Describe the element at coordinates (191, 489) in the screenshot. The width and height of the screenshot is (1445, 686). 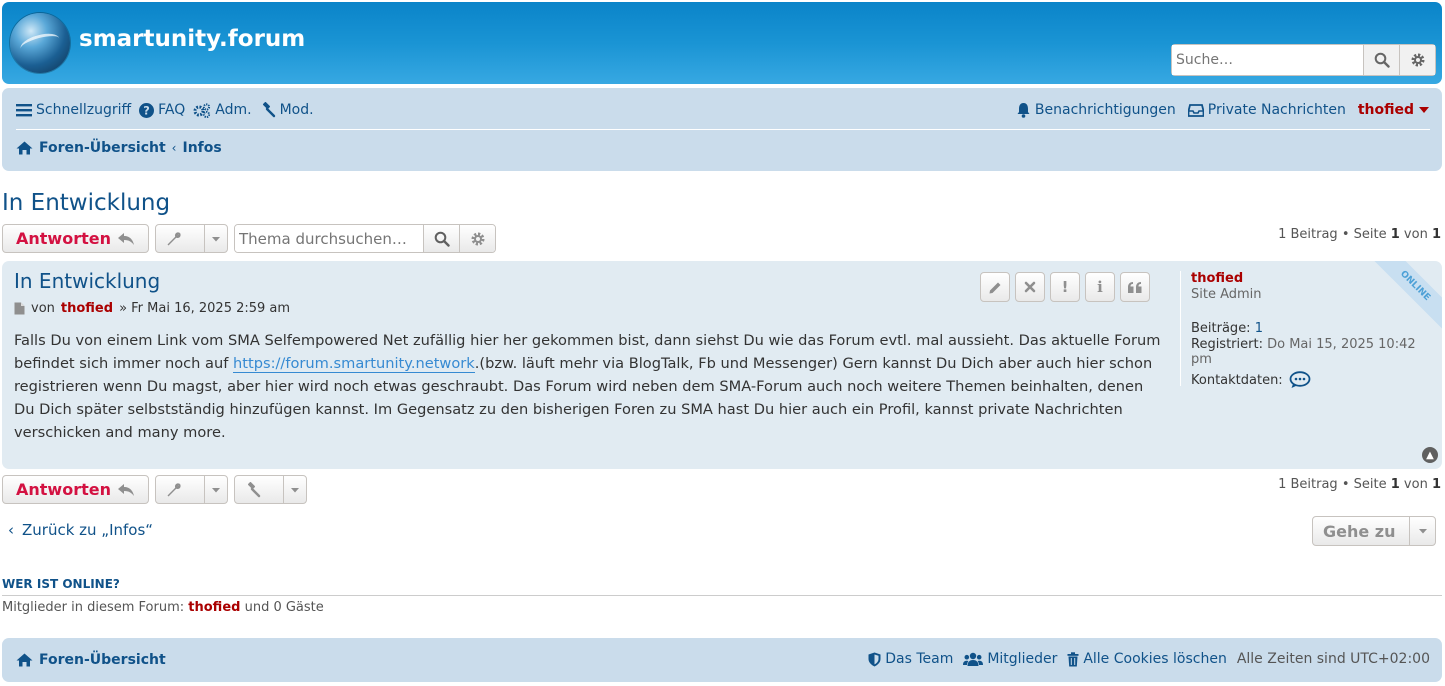
I see `topic-tools-button-bottom` at that location.